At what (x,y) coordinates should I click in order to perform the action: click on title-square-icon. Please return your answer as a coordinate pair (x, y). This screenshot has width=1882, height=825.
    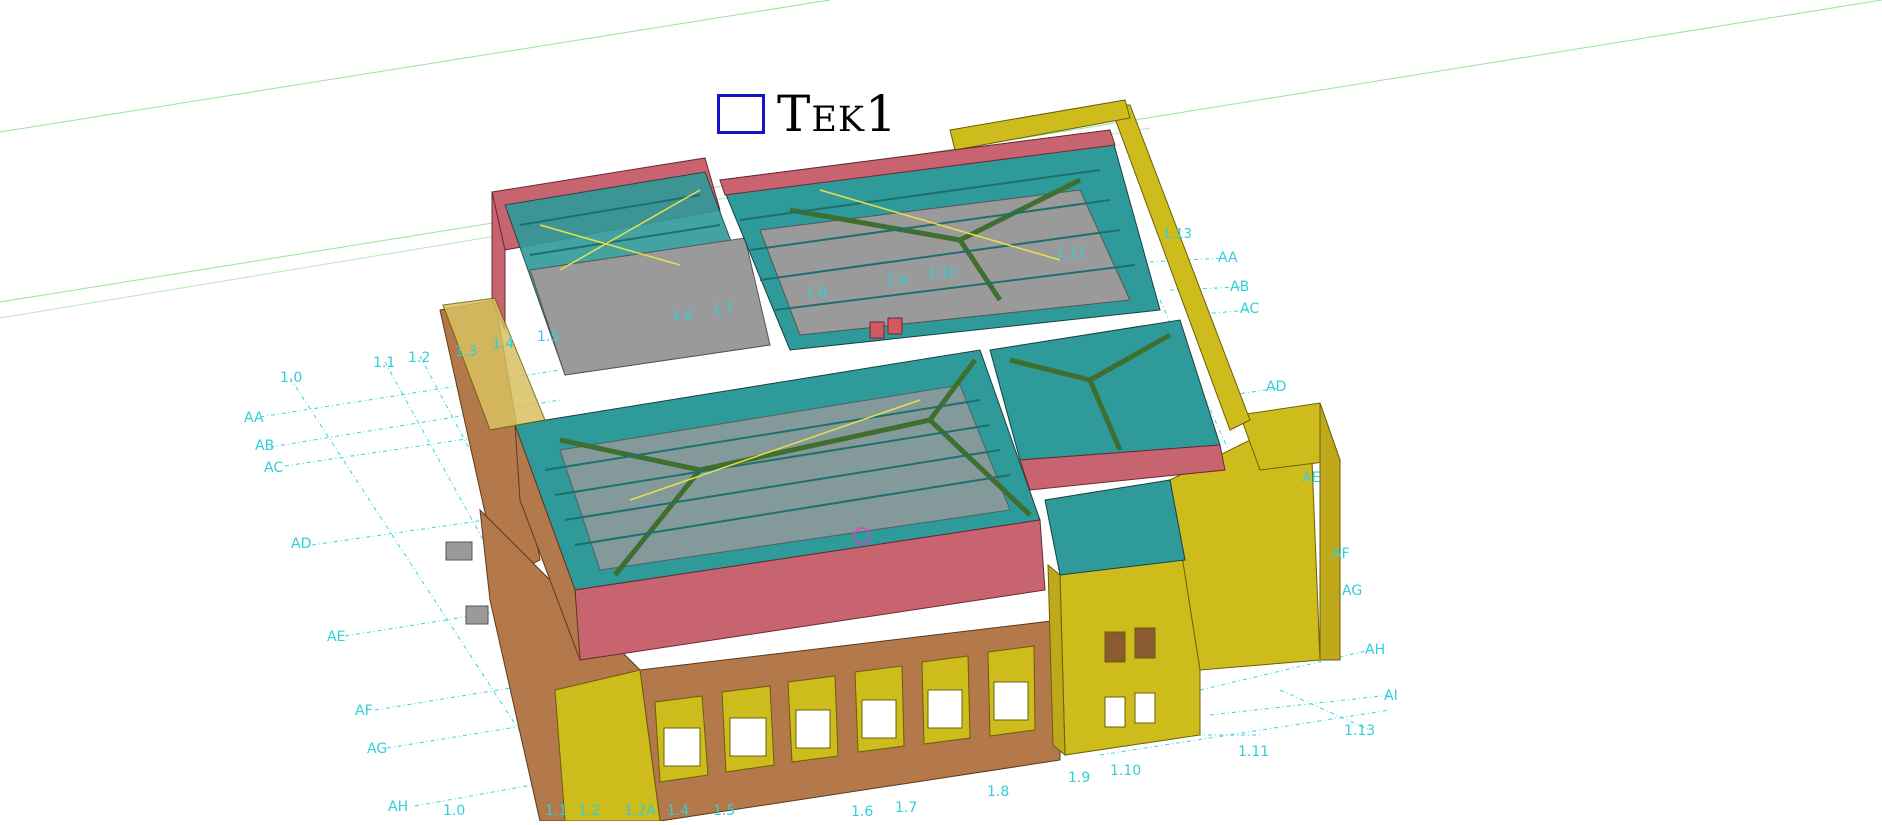
    Looking at the image, I should click on (741, 114).